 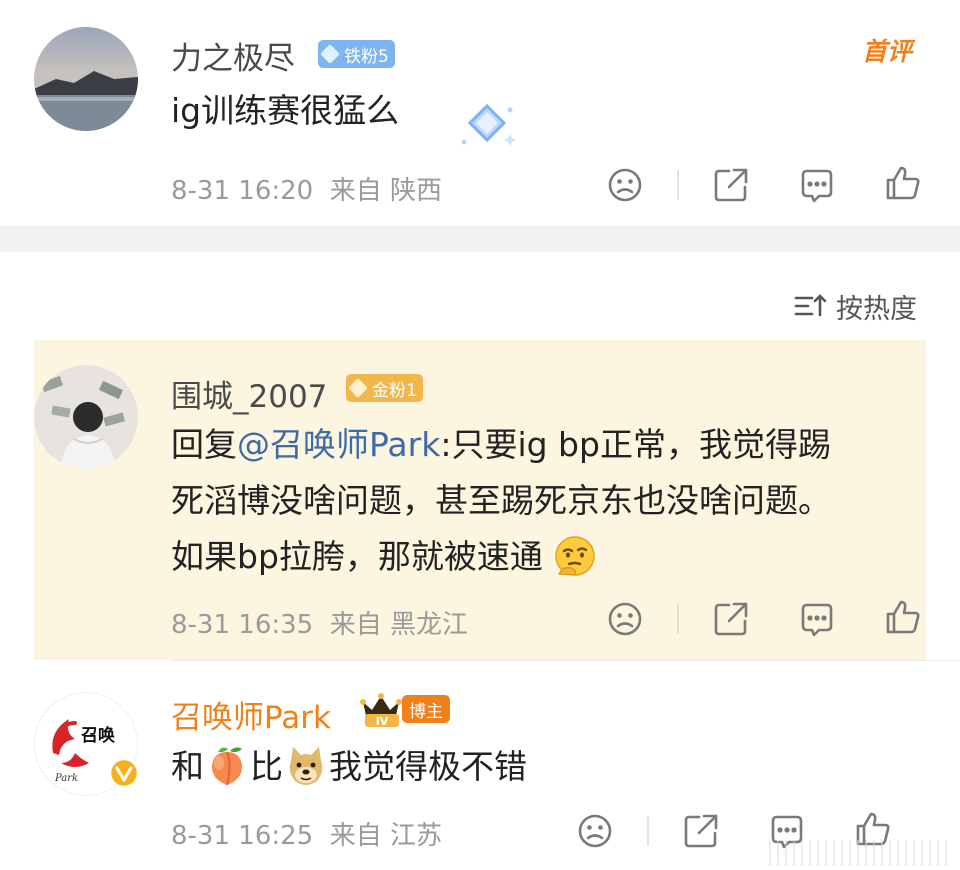 I want to click on sort-icon, so click(x=810, y=305).